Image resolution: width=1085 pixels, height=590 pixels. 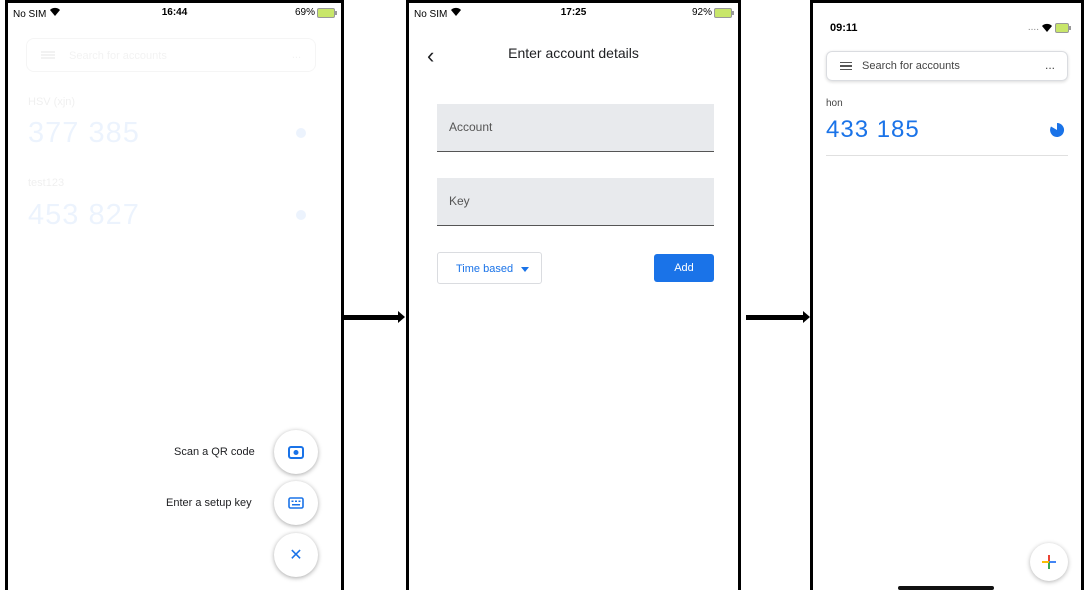 What do you see at coordinates (573, 53) in the screenshot?
I see `page-title: Enter account details` at bounding box center [573, 53].